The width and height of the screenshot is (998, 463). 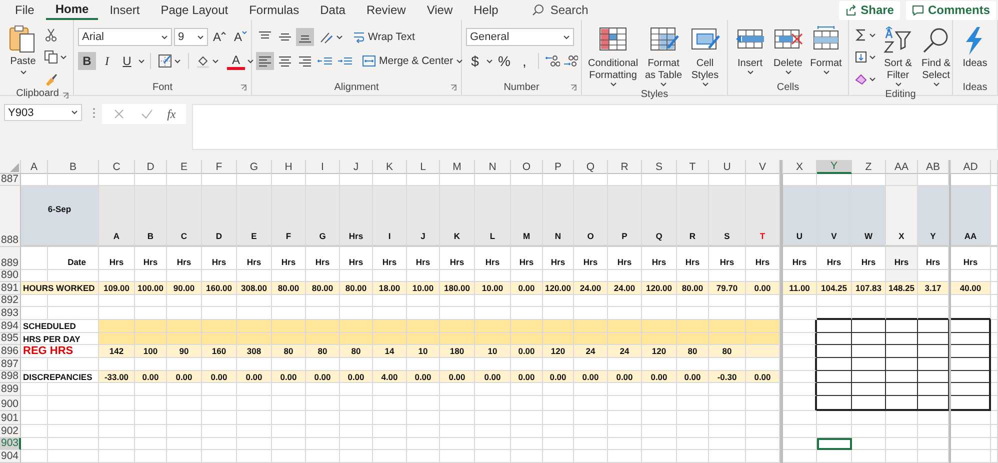 I want to click on column-header: V, so click(x=763, y=167).